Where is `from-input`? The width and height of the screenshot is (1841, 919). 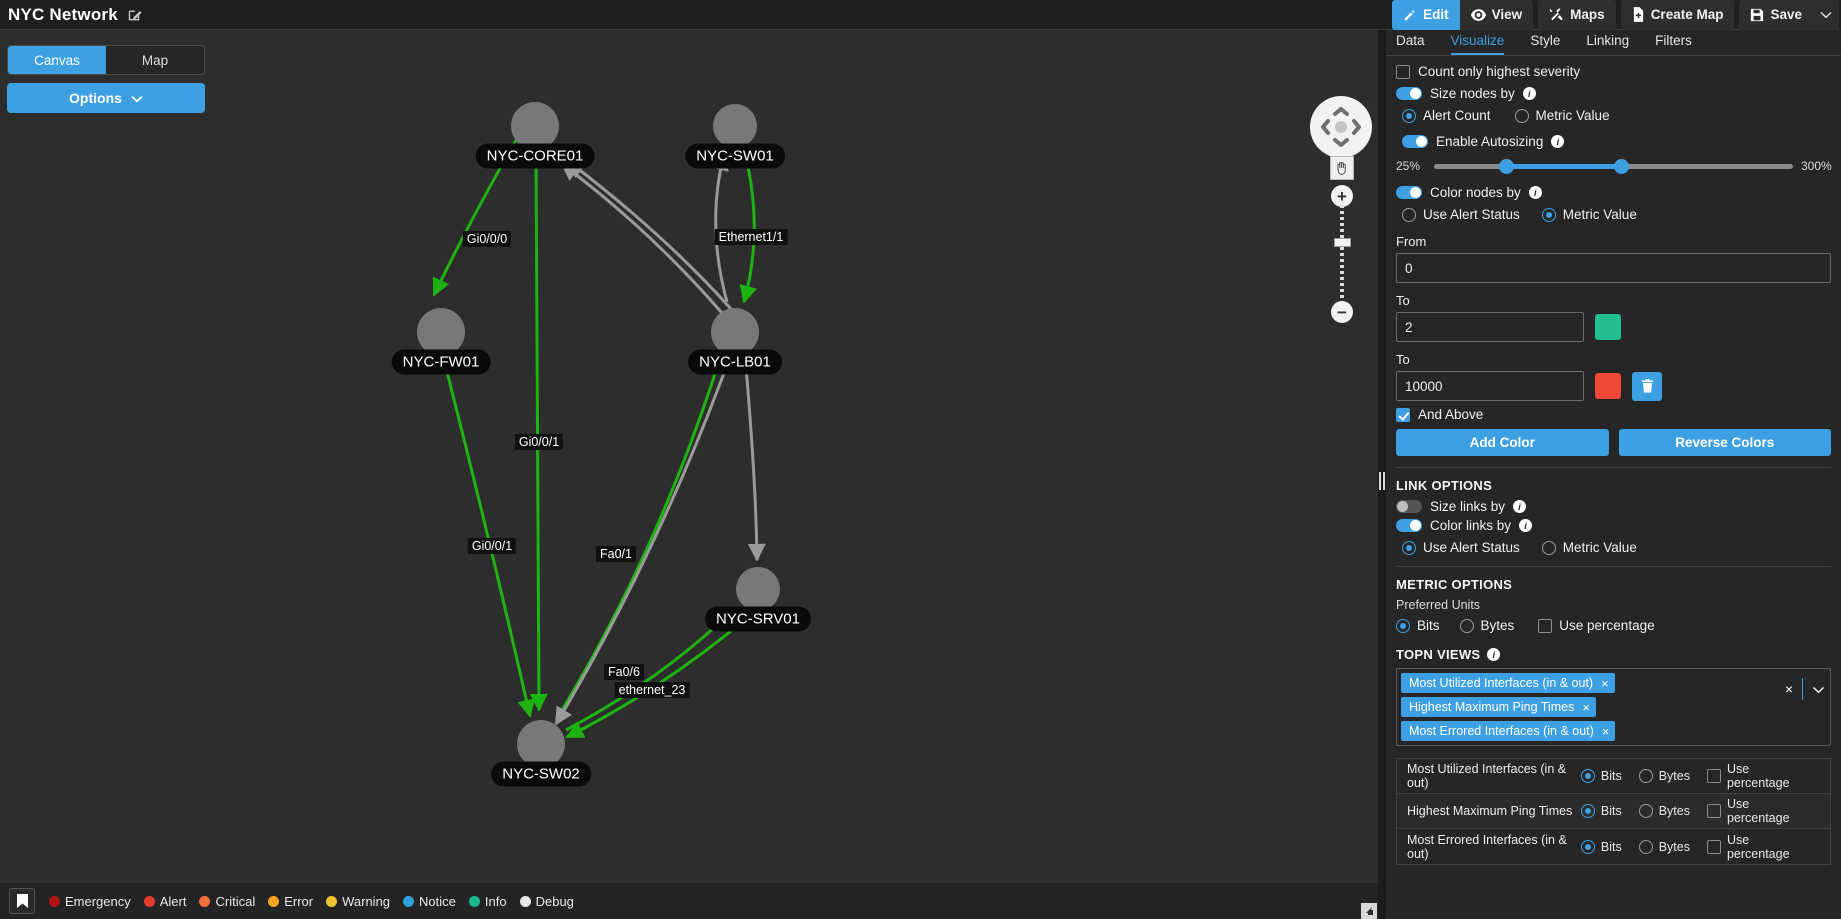 from-input is located at coordinates (1613, 268).